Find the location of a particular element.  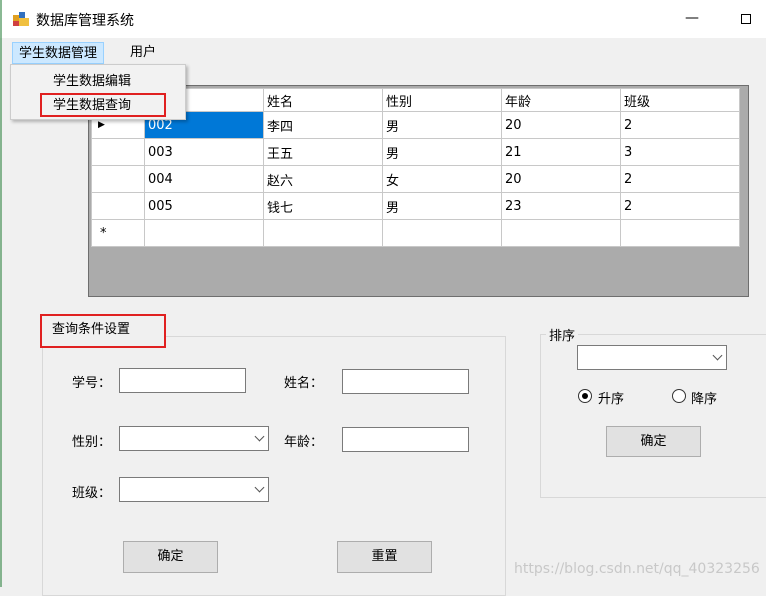

cell-id: 004 is located at coordinates (204, 179).